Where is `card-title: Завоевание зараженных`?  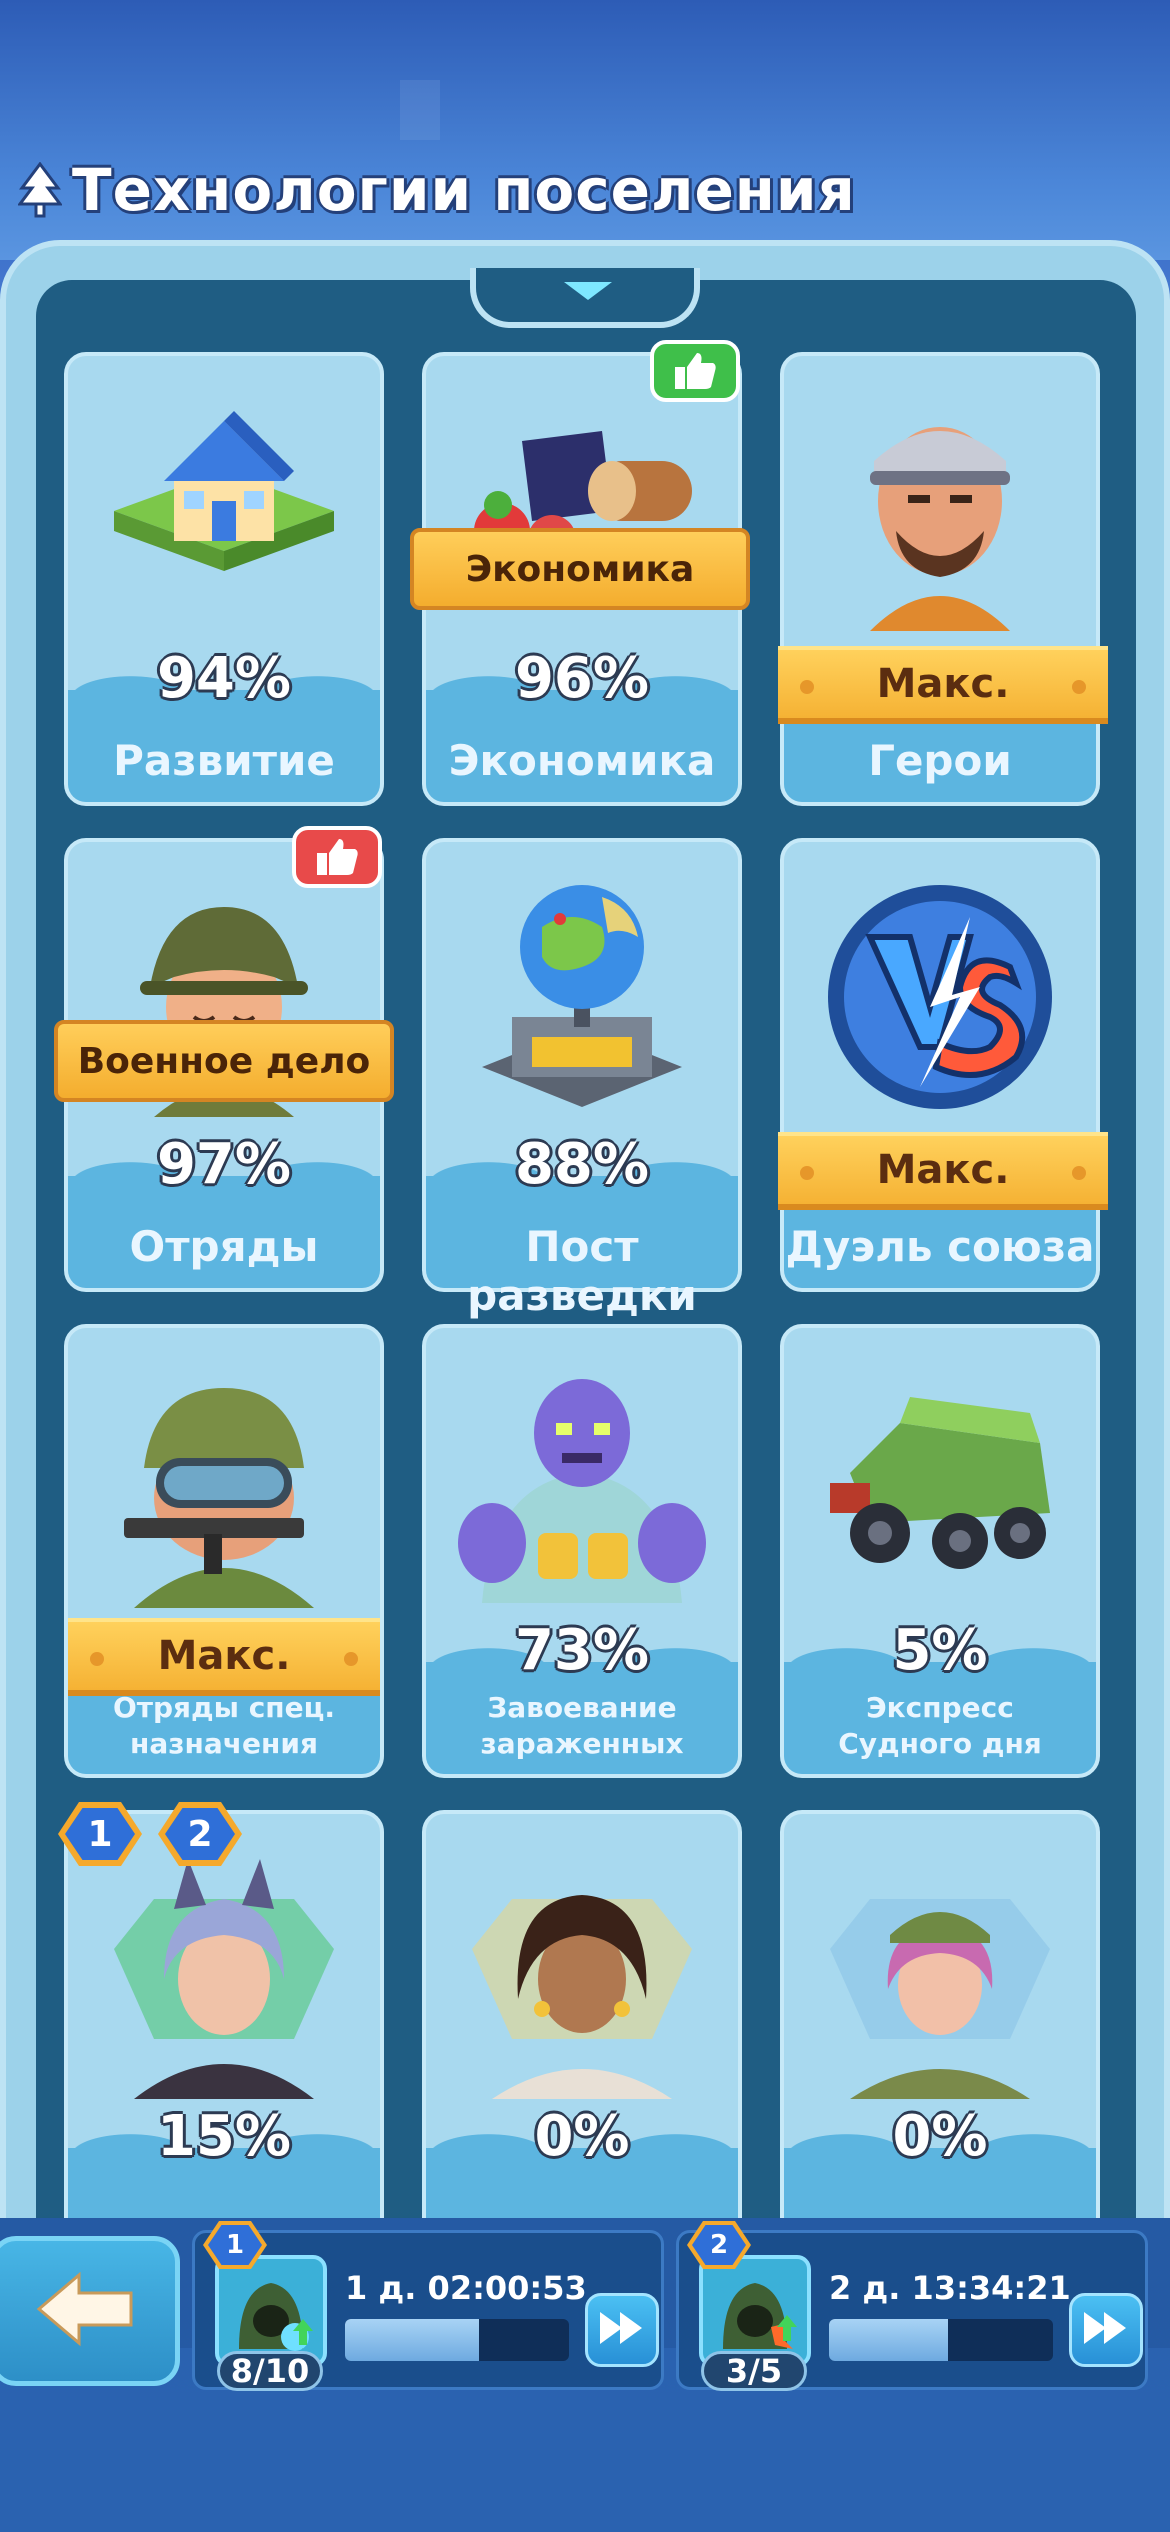 card-title: Завоевание зараженных is located at coordinates (582, 1725).